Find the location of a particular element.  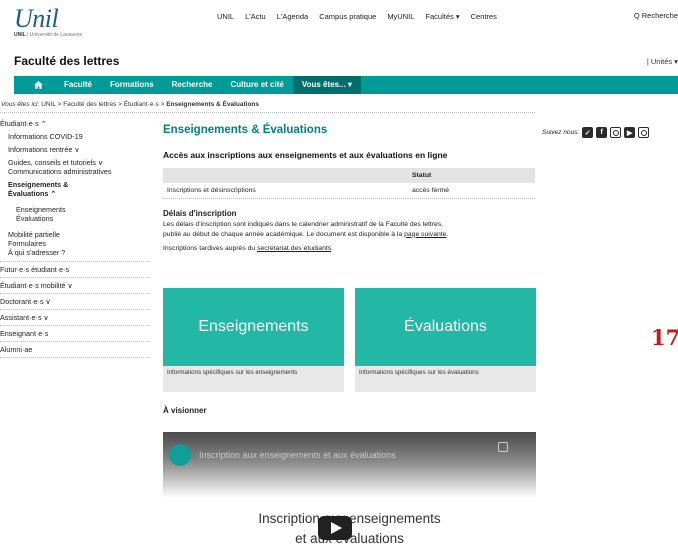

breadcrumb-current: Enseignements & Évaluations is located at coordinates (213, 104).